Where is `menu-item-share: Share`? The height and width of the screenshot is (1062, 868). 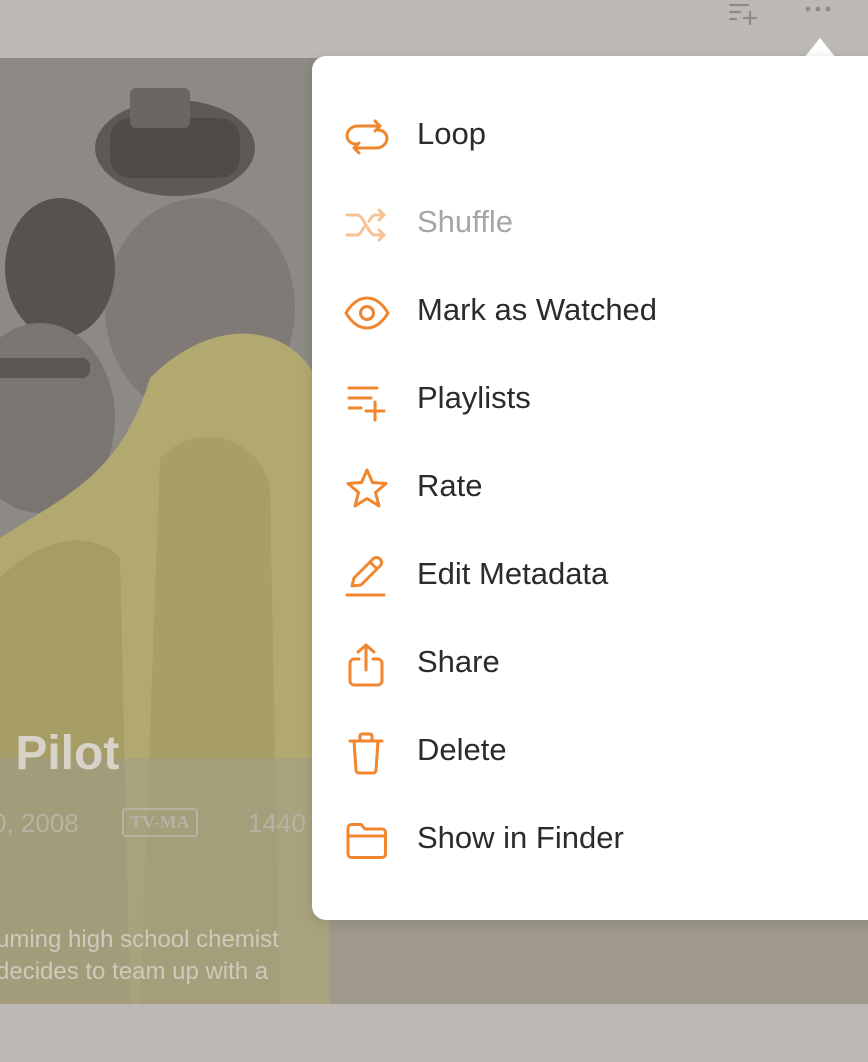 menu-item-share: Share is located at coordinates (590, 664).